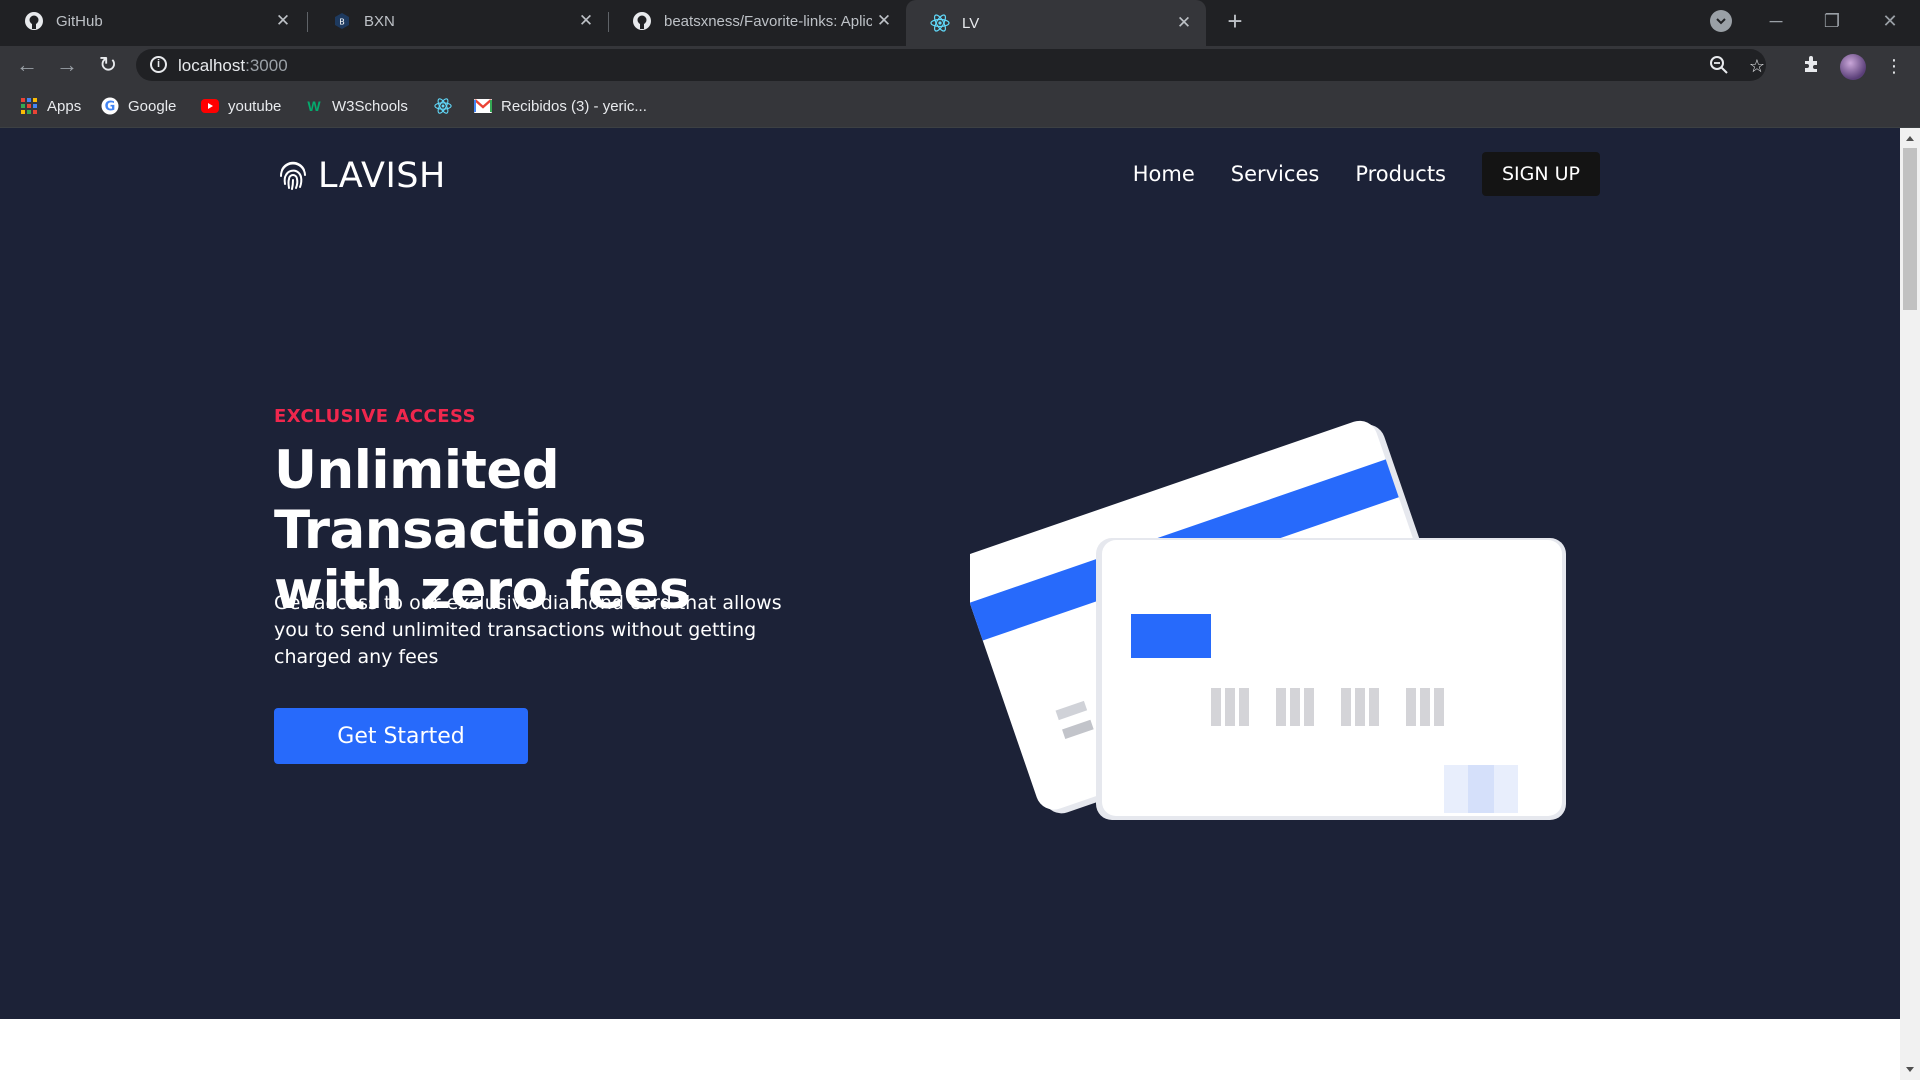 This screenshot has height=1080, width=1920. Describe the element at coordinates (108, 65) in the screenshot. I see `reload-icon: ↻` at that location.